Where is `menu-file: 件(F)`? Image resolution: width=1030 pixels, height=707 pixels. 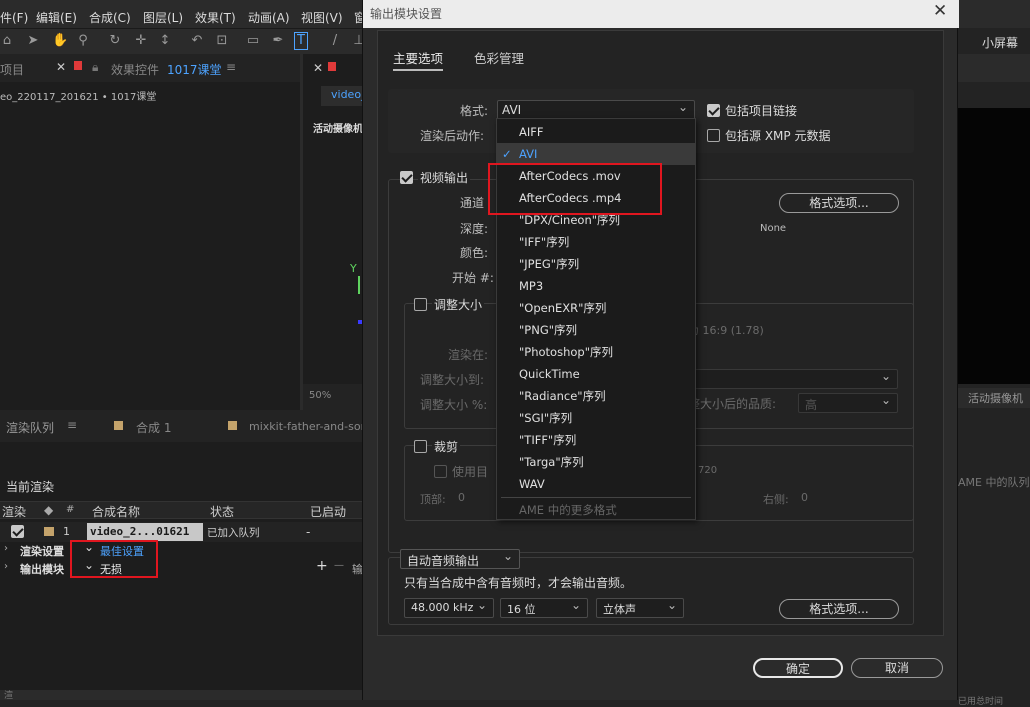 menu-file: 件(F) is located at coordinates (14, 17).